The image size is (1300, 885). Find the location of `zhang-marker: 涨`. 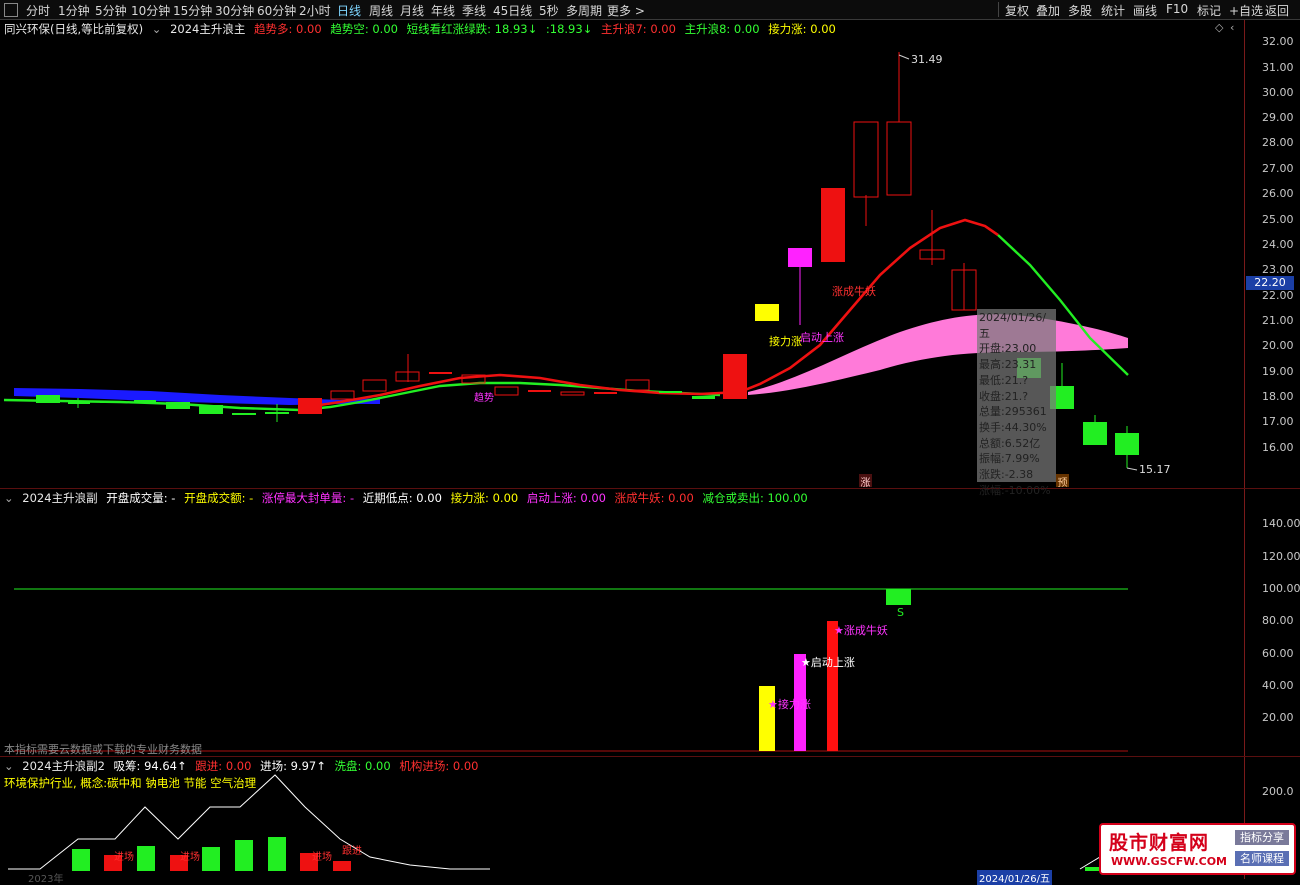

zhang-marker: 涨 is located at coordinates (865, 481).